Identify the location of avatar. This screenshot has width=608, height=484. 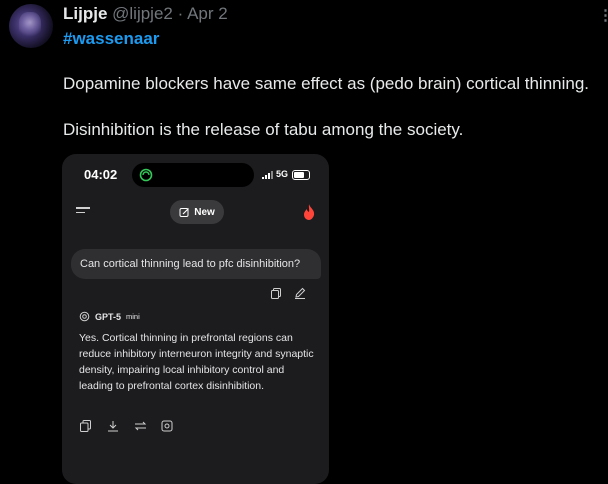
(31, 26).